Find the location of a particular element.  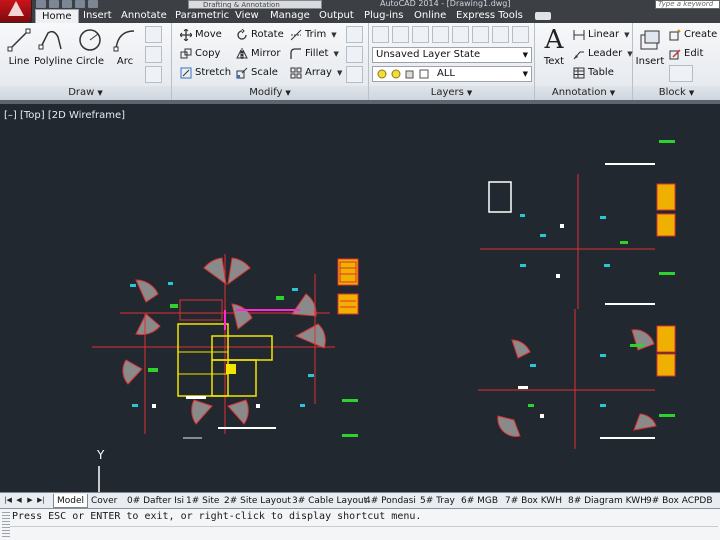

layout-tab-dafter-isi: 0# Dafter Isi is located at coordinates (155, 501).